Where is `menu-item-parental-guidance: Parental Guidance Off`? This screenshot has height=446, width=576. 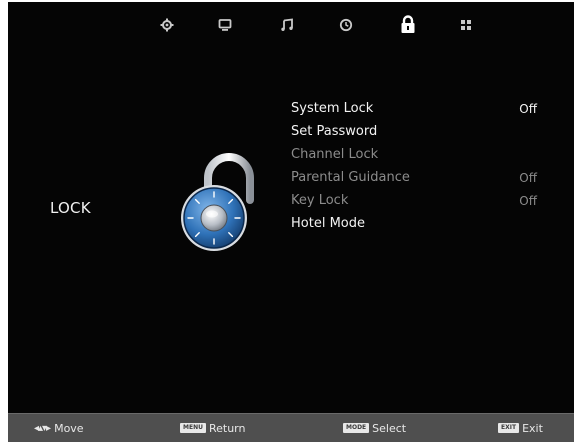 menu-item-parental-guidance: Parental Guidance Off is located at coordinates (421, 179).